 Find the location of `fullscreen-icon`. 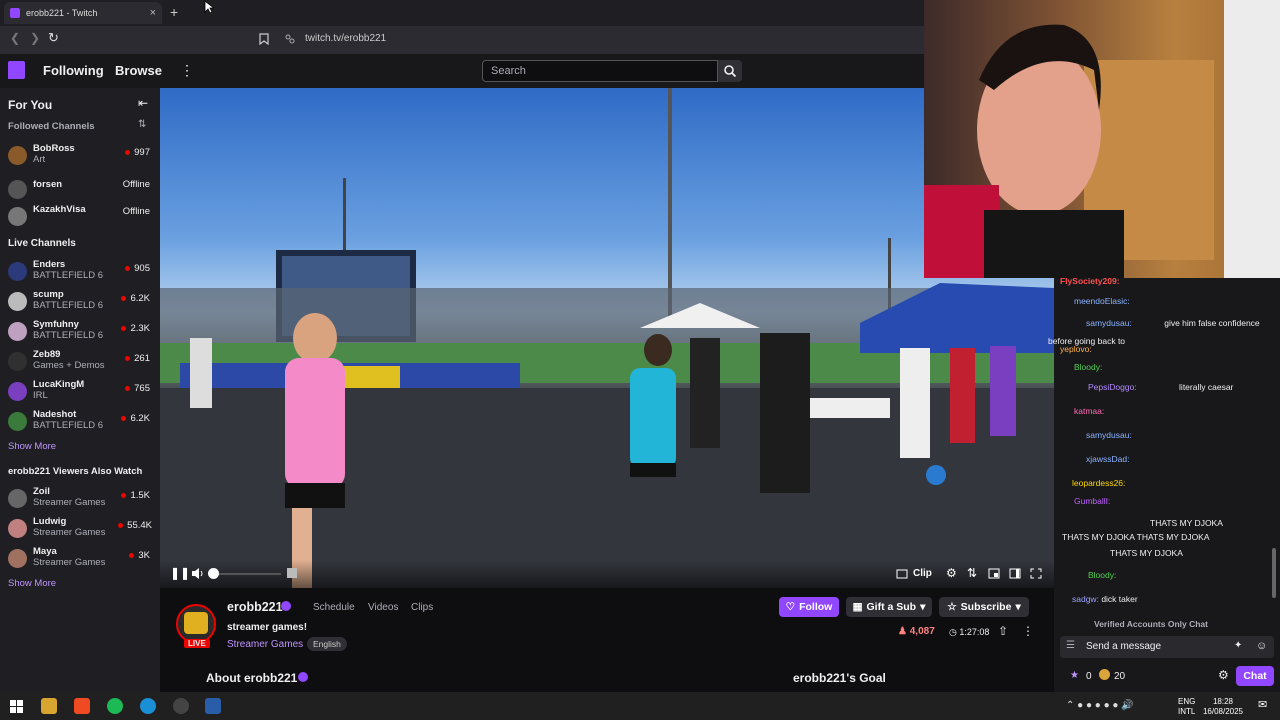

fullscreen-icon is located at coordinates (1036, 573).